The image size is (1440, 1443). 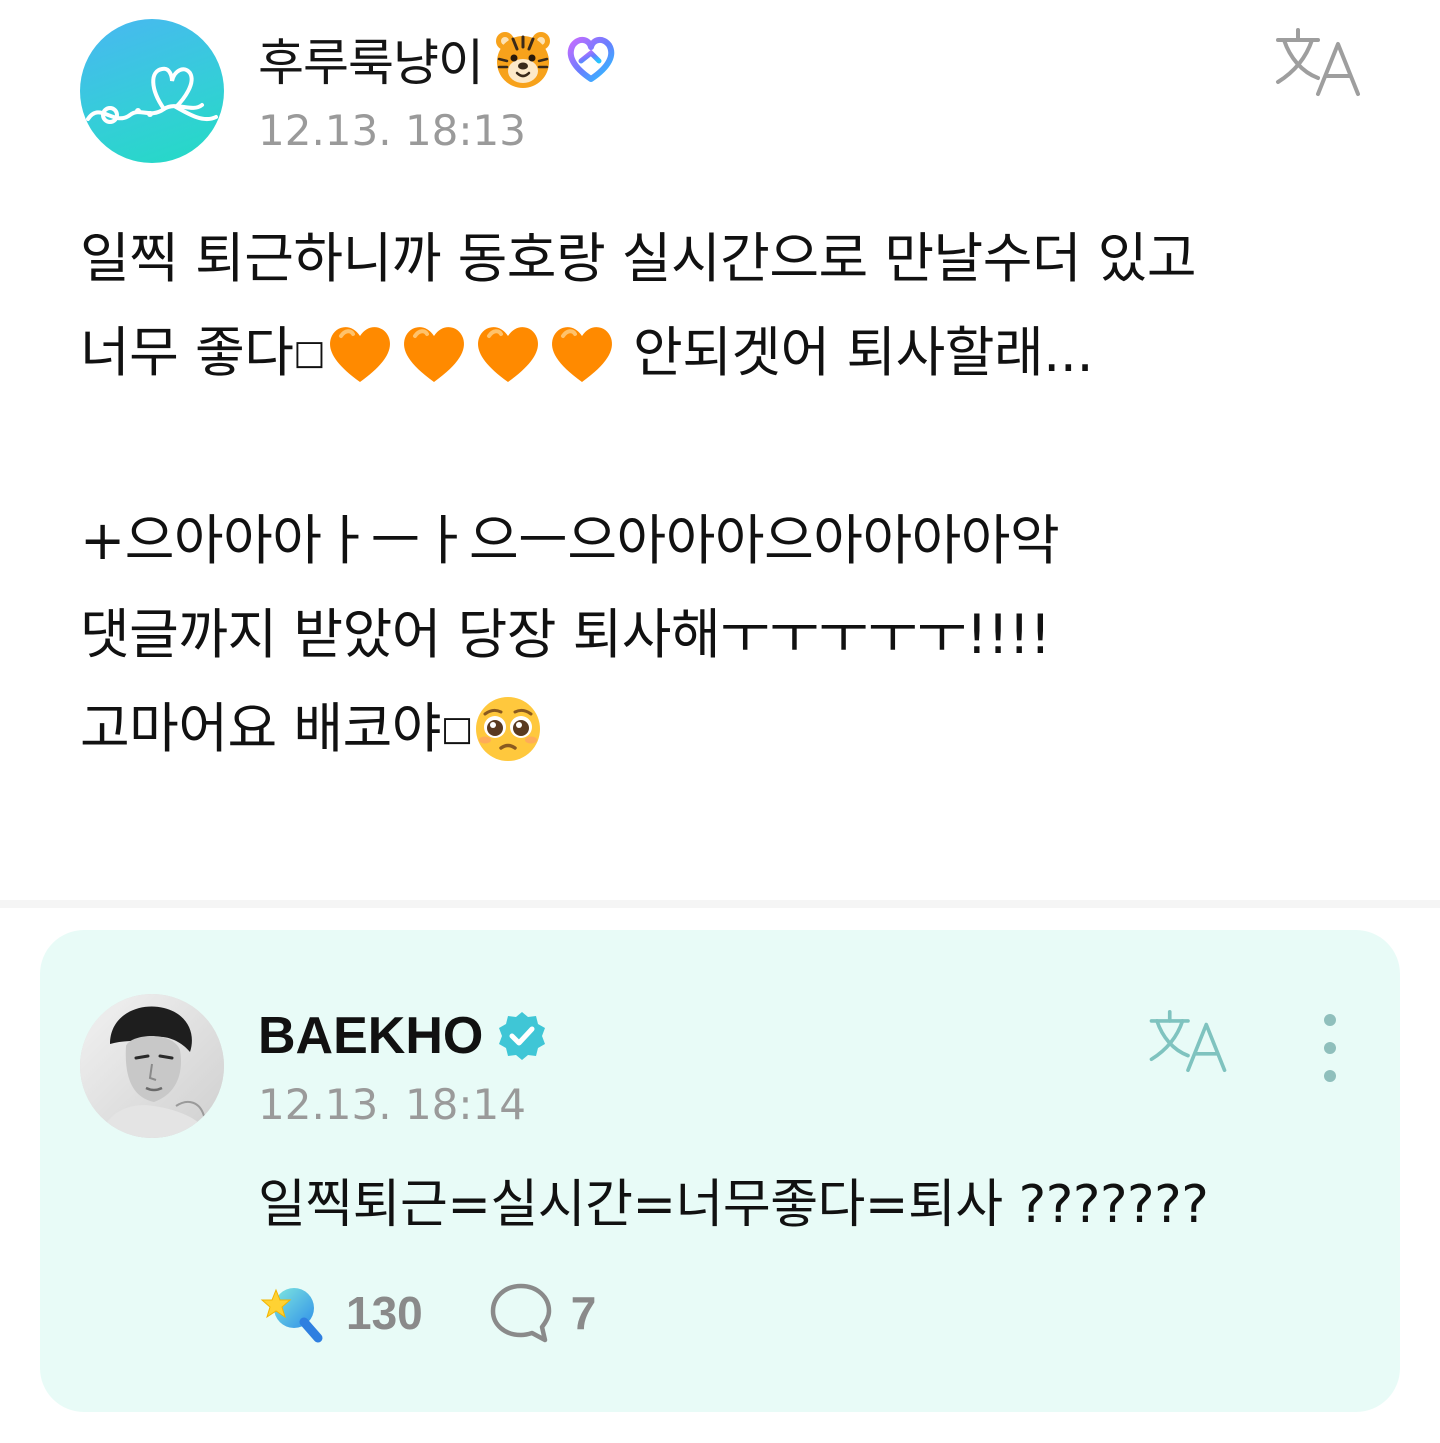 I want to click on post-body-text: 고마어요 배코야, so click(x=260, y=728).